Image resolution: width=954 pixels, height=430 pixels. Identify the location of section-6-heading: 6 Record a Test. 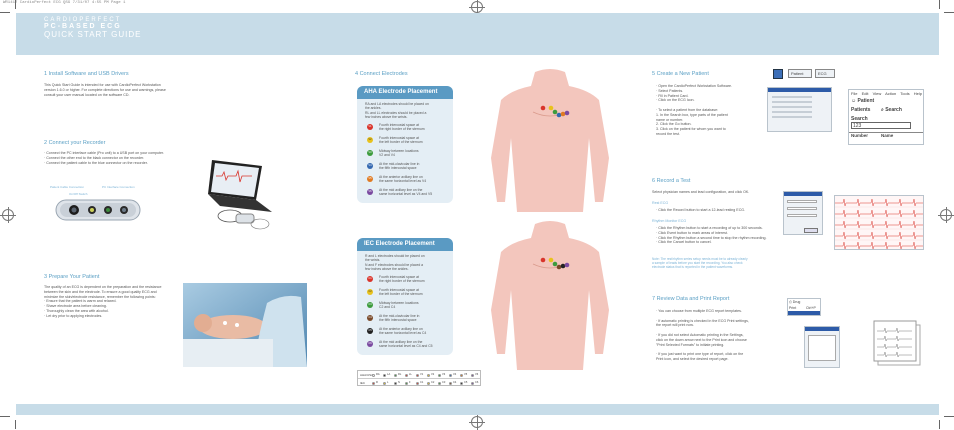
(671, 181).